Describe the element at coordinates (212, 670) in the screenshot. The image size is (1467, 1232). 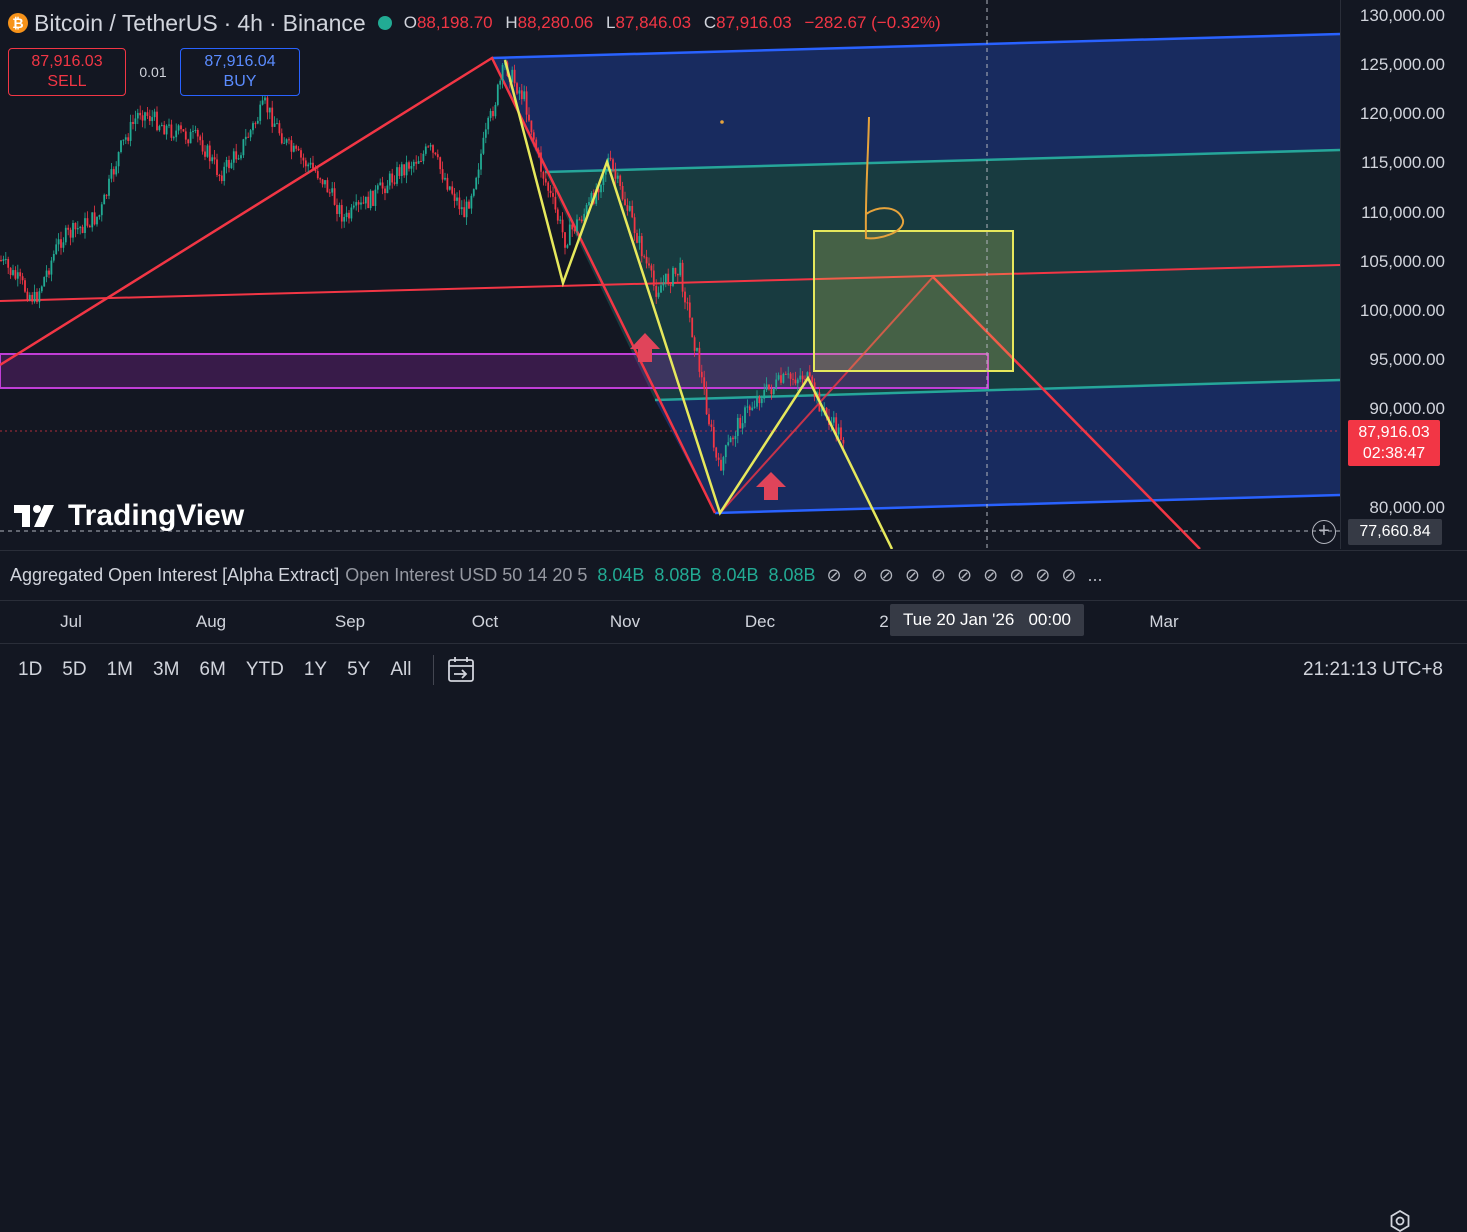
I see `range-6m-button: 6M` at that location.